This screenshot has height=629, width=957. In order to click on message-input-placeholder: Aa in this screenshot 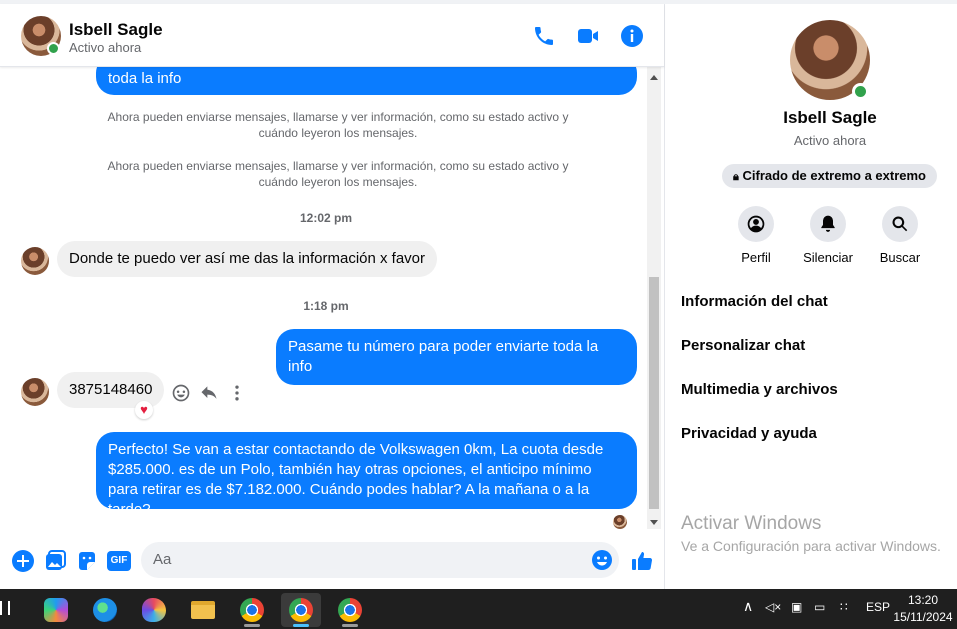, I will do `click(162, 559)`.